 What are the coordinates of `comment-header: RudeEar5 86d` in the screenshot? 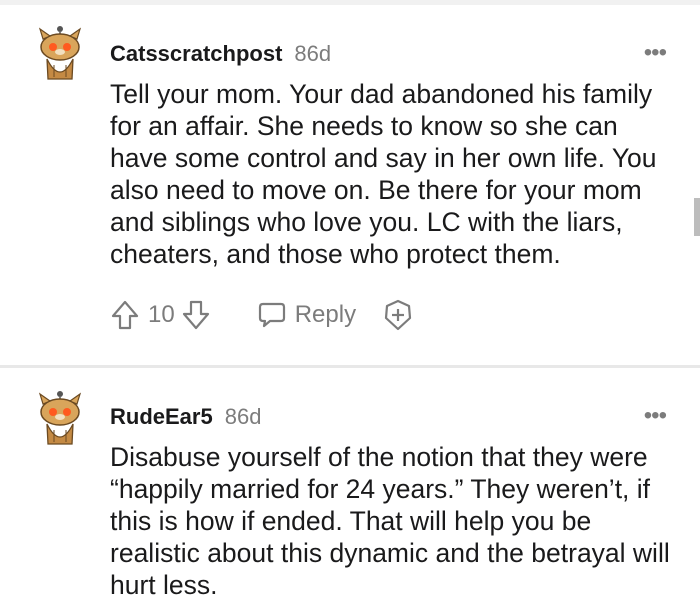 It's located at (185, 417).